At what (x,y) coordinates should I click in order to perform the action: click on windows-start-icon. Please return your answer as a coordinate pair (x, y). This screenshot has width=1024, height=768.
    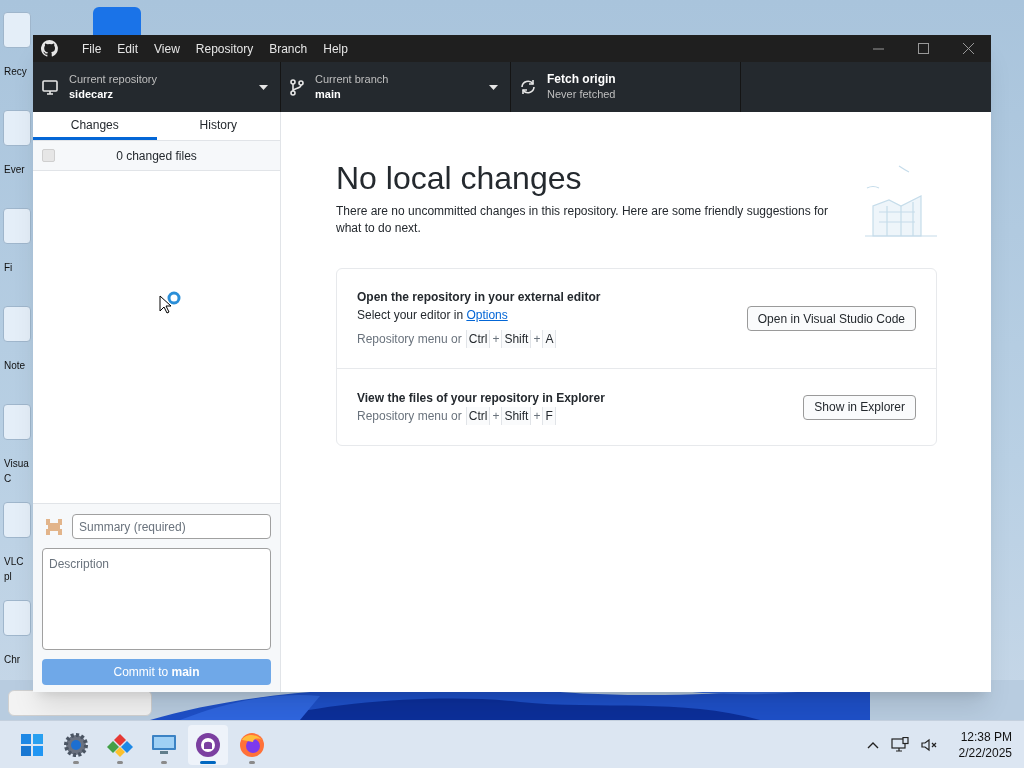
    Looking at the image, I should click on (32, 744).